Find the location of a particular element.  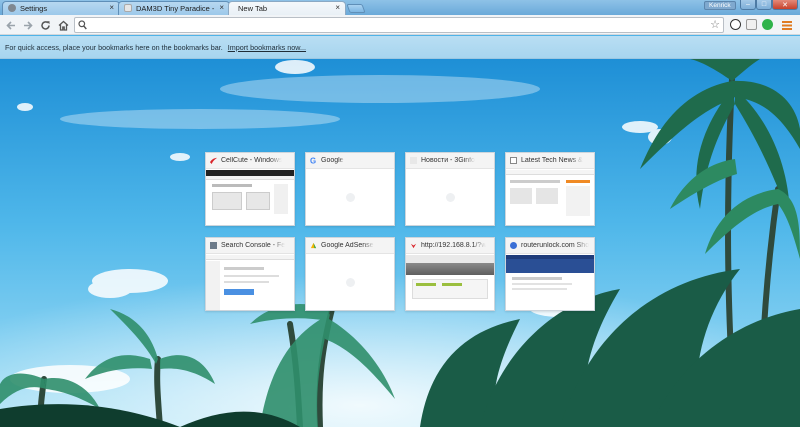

home-button is located at coordinates (63, 25).